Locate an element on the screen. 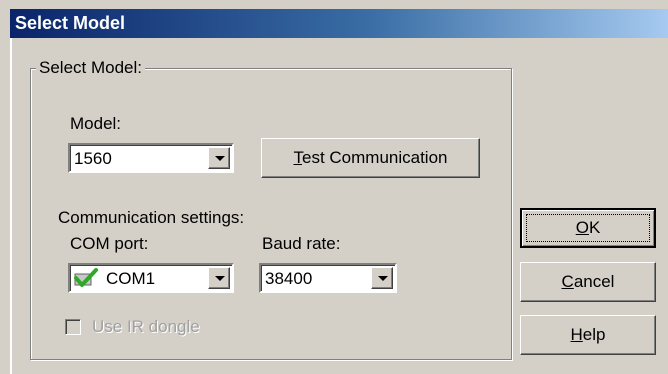 This screenshot has height=374, width=668. window-title: Select Model is located at coordinates (70, 23).